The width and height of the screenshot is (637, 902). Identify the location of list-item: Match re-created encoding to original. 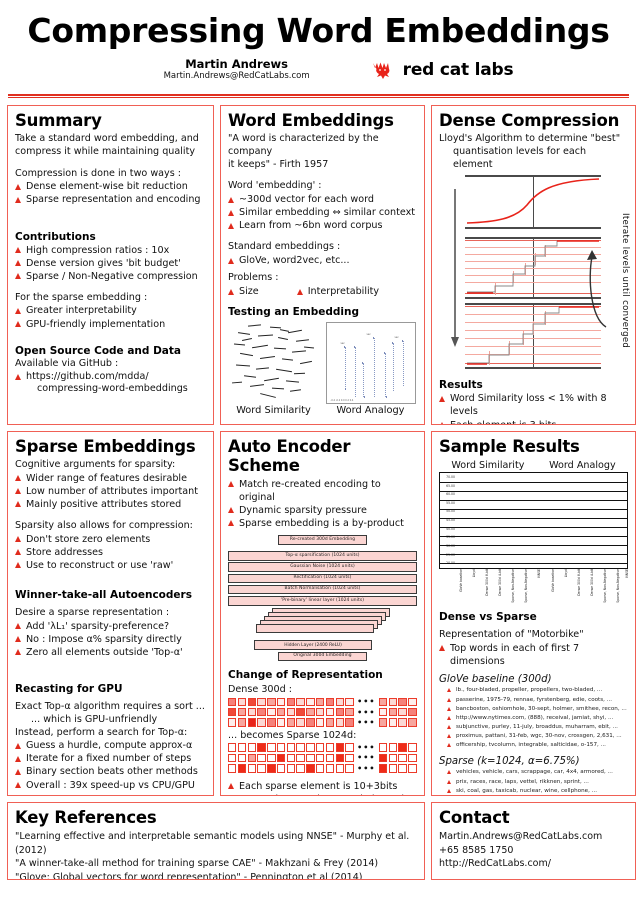
(322, 491).